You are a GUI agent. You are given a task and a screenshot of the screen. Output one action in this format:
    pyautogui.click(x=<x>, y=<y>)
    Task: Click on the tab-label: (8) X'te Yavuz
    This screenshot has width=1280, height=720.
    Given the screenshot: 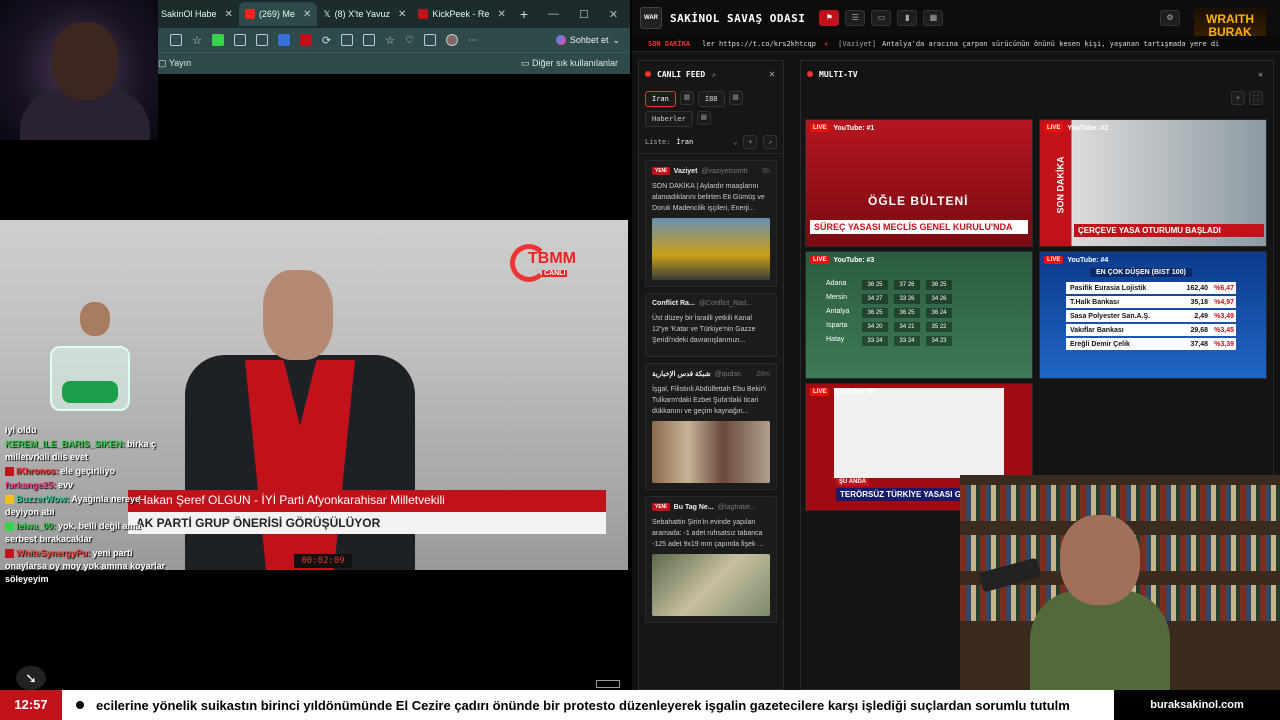 What is the action you would take?
    pyautogui.click(x=362, y=14)
    